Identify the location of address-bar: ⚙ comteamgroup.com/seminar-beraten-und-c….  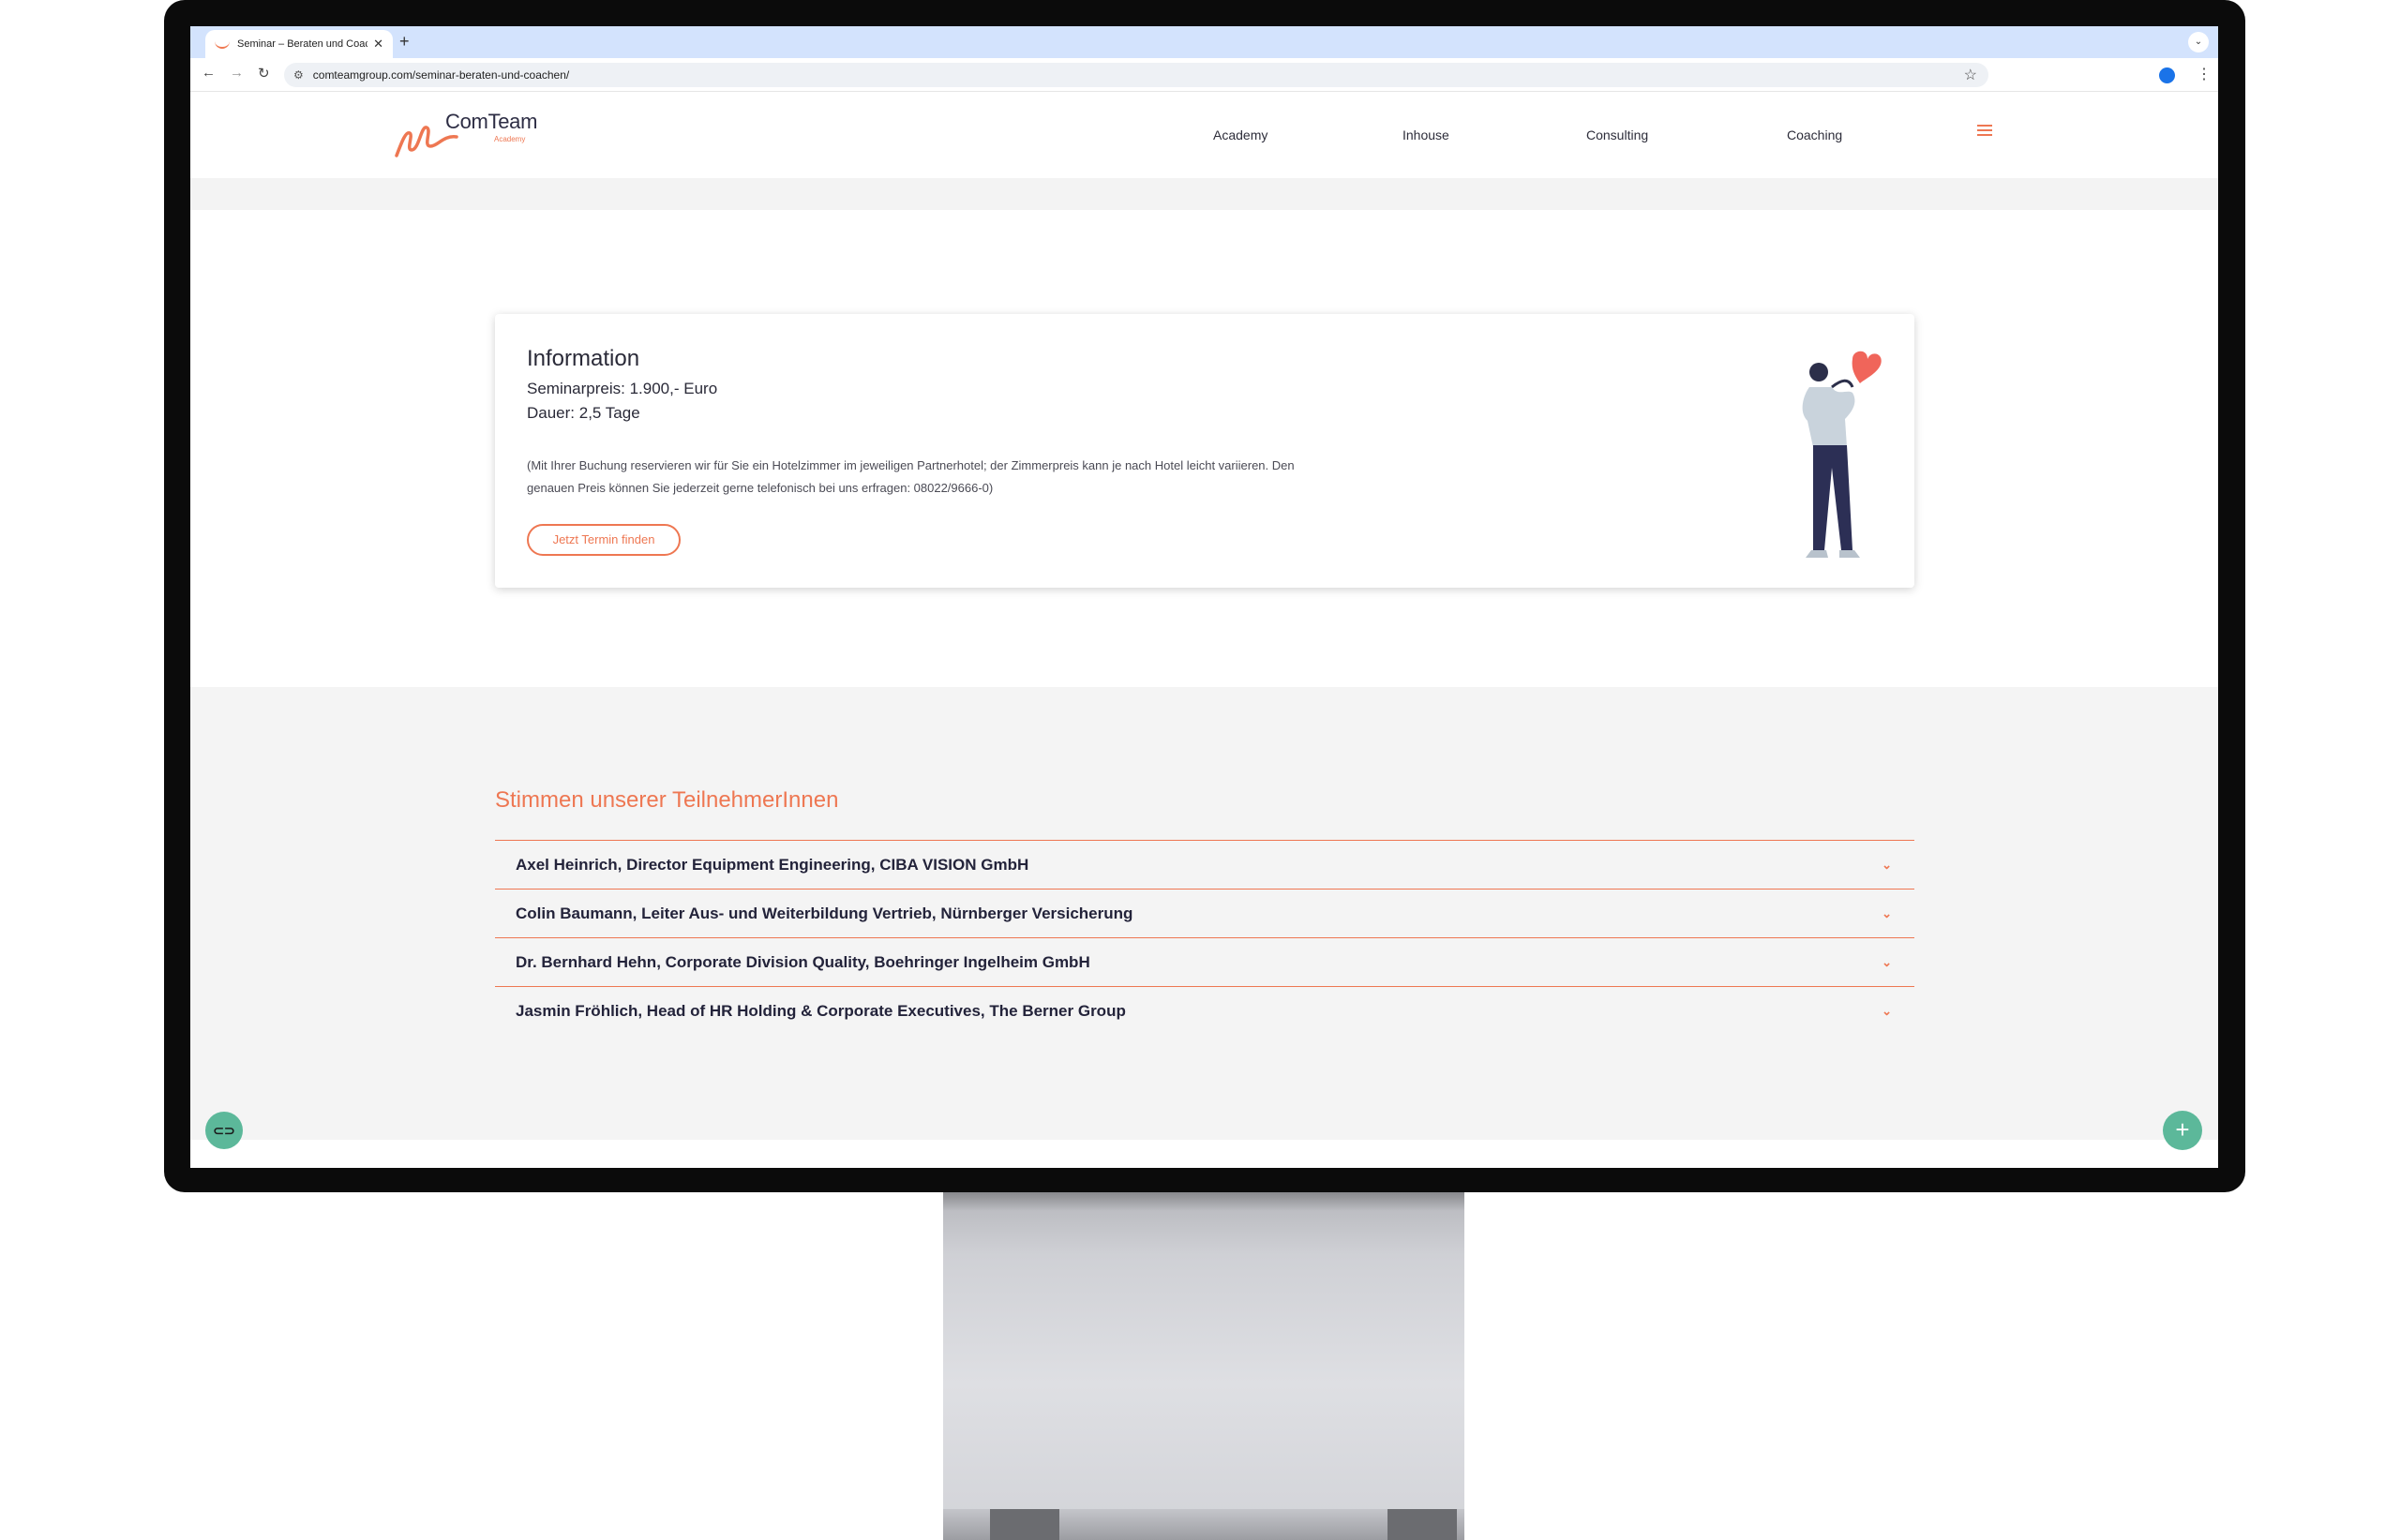
(1136, 75).